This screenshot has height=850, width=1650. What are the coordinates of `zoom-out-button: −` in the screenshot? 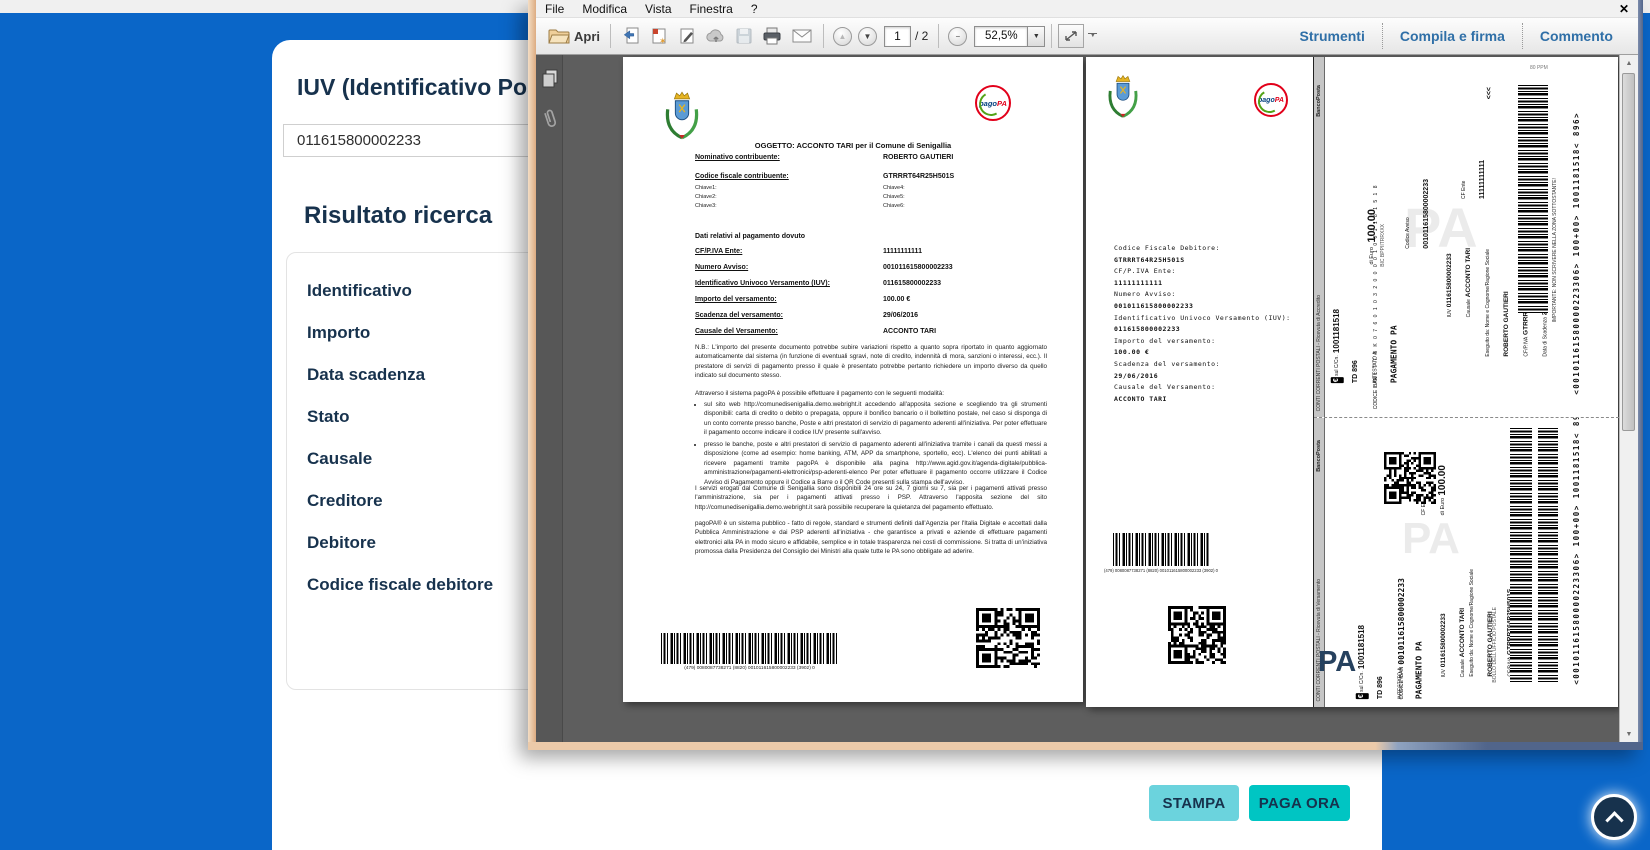 It's located at (958, 36).